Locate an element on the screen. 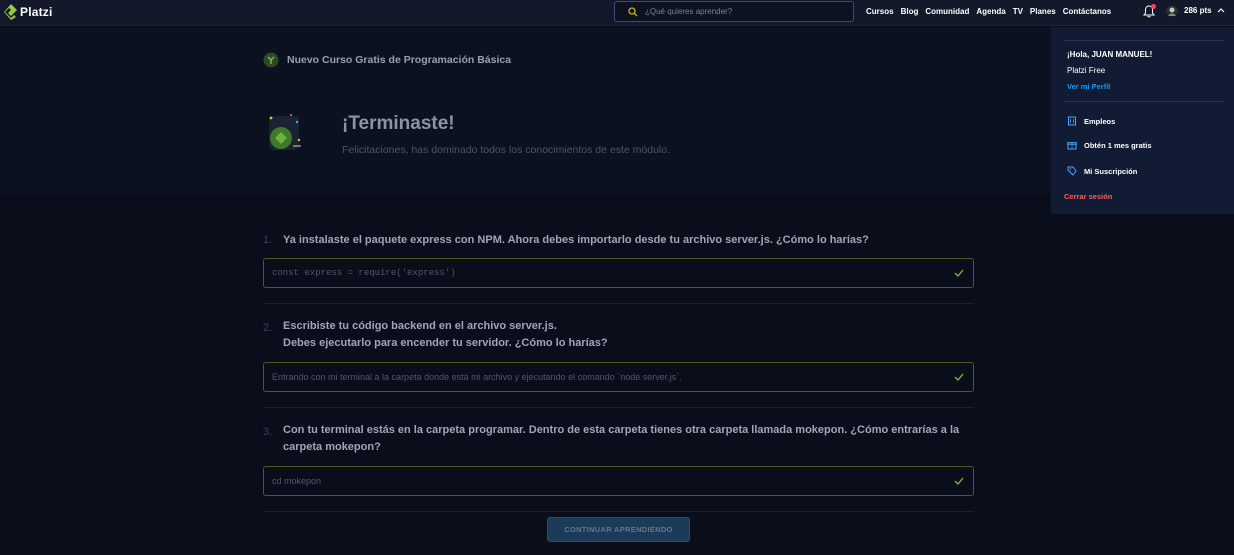 The height and width of the screenshot is (555, 1234). continue-learning-button: CONTINUAR APRENDIENDO is located at coordinates (618, 529).